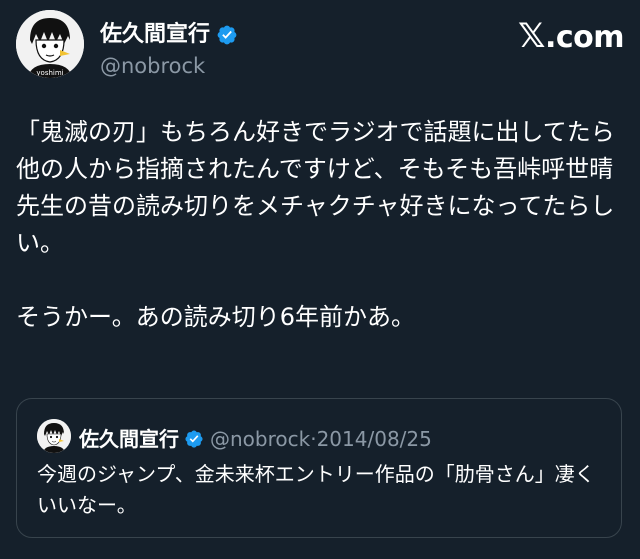  I want to click on site-logo: 𝕏.com, so click(571, 36).